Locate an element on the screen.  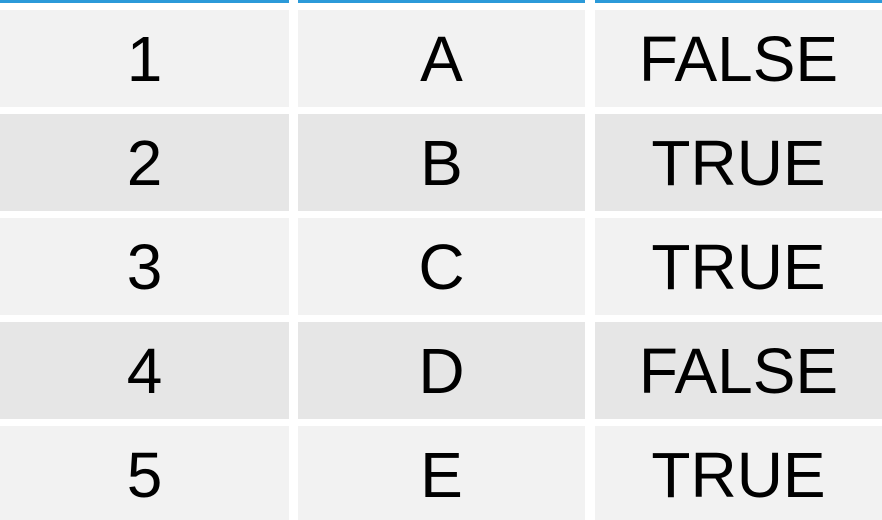
cell-letter: E is located at coordinates (441, 473).